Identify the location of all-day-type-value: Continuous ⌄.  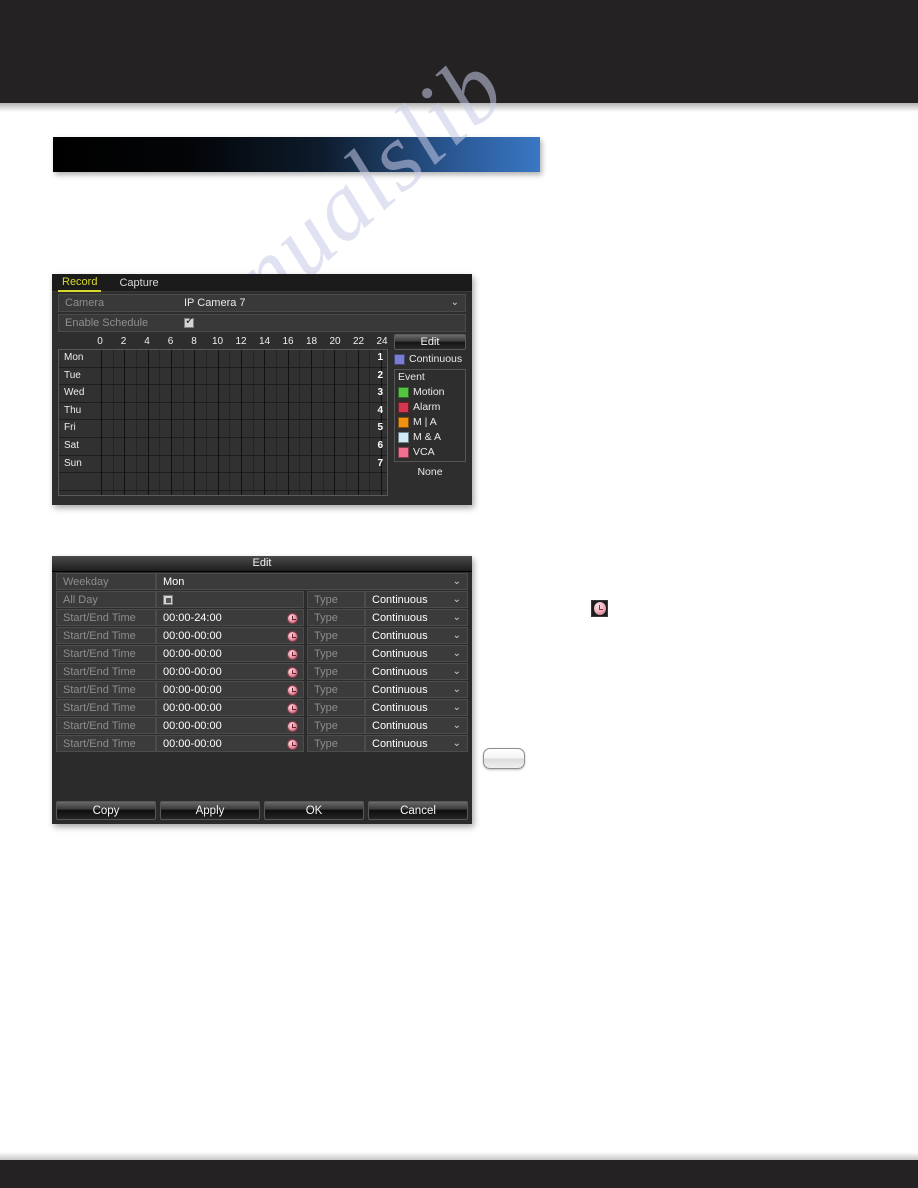
(416, 599).